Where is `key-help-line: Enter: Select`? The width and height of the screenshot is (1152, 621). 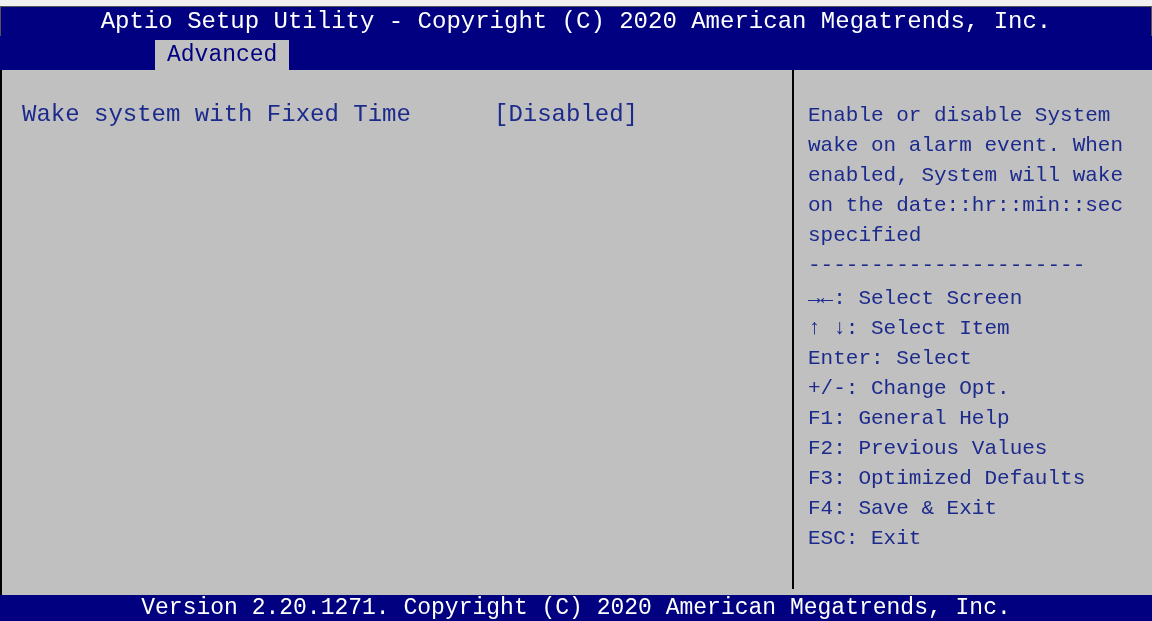
key-help-line: Enter: Select is located at coordinates (890, 359).